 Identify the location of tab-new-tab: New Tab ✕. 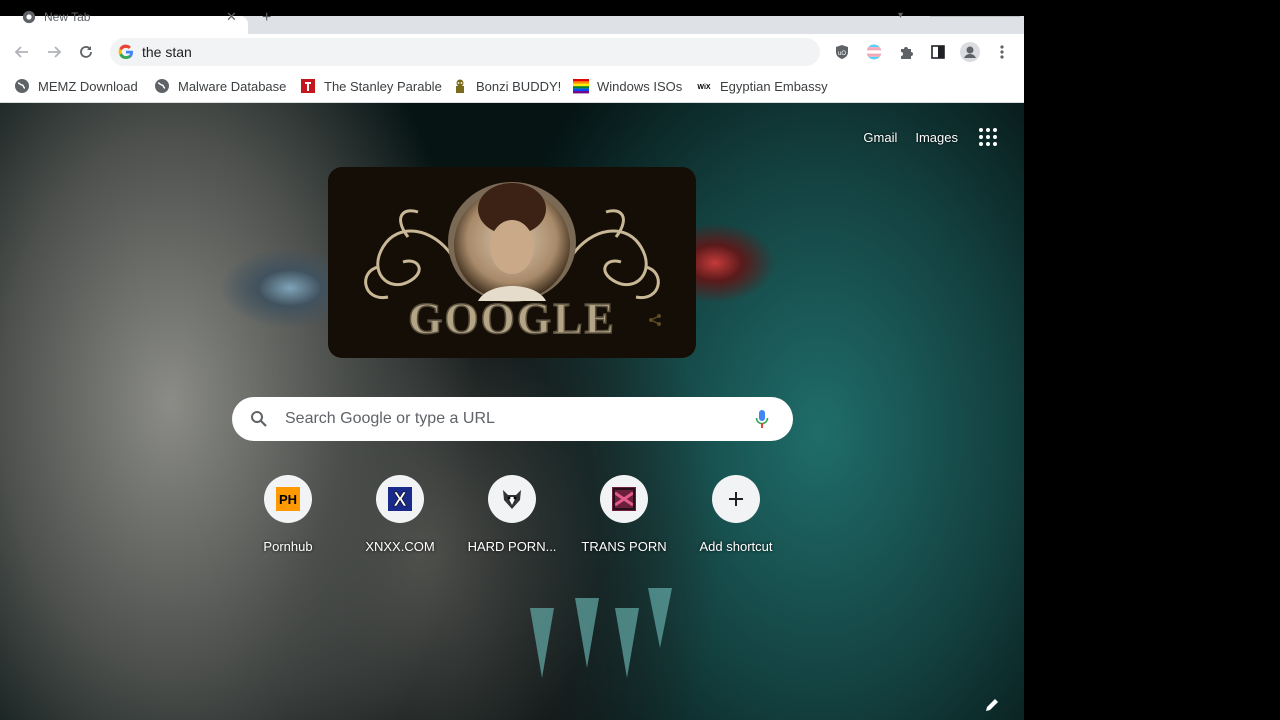
(124, 21).